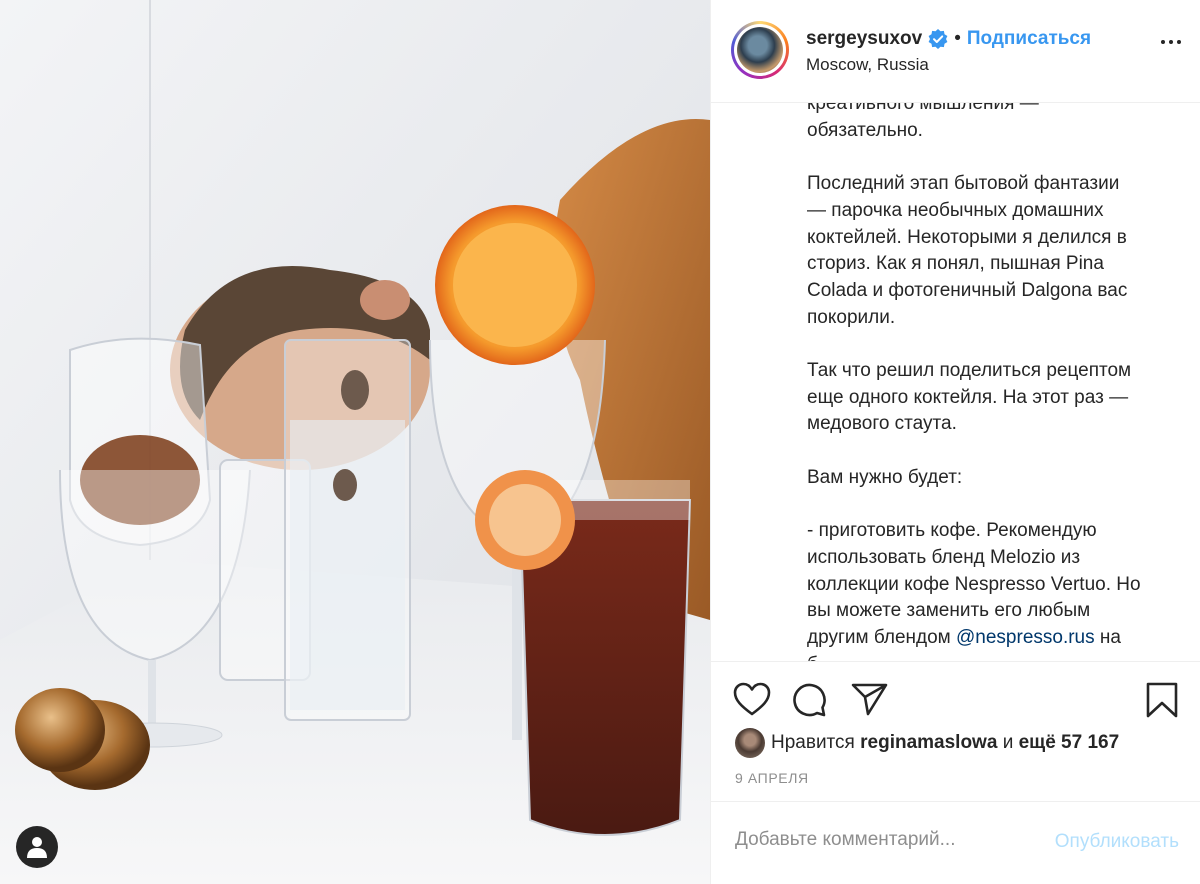 This screenshot has height=884, width=1200. I want to click on comment-icon, so click(809, 700).